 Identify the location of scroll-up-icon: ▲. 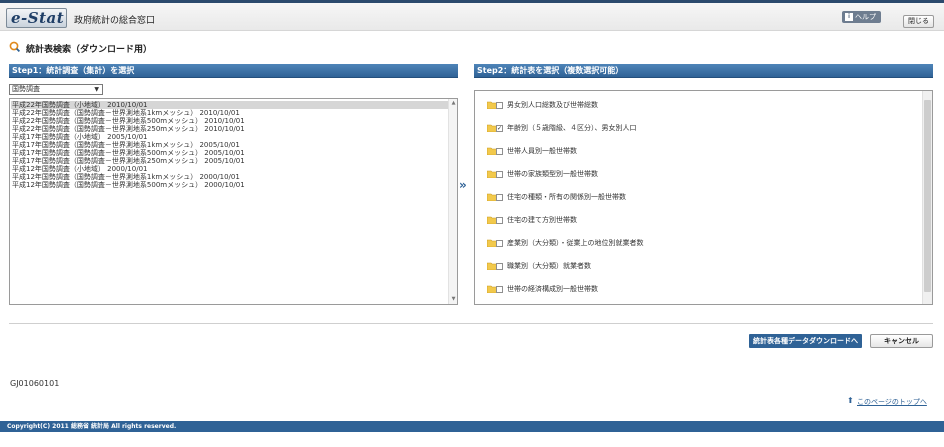
(453, 103).